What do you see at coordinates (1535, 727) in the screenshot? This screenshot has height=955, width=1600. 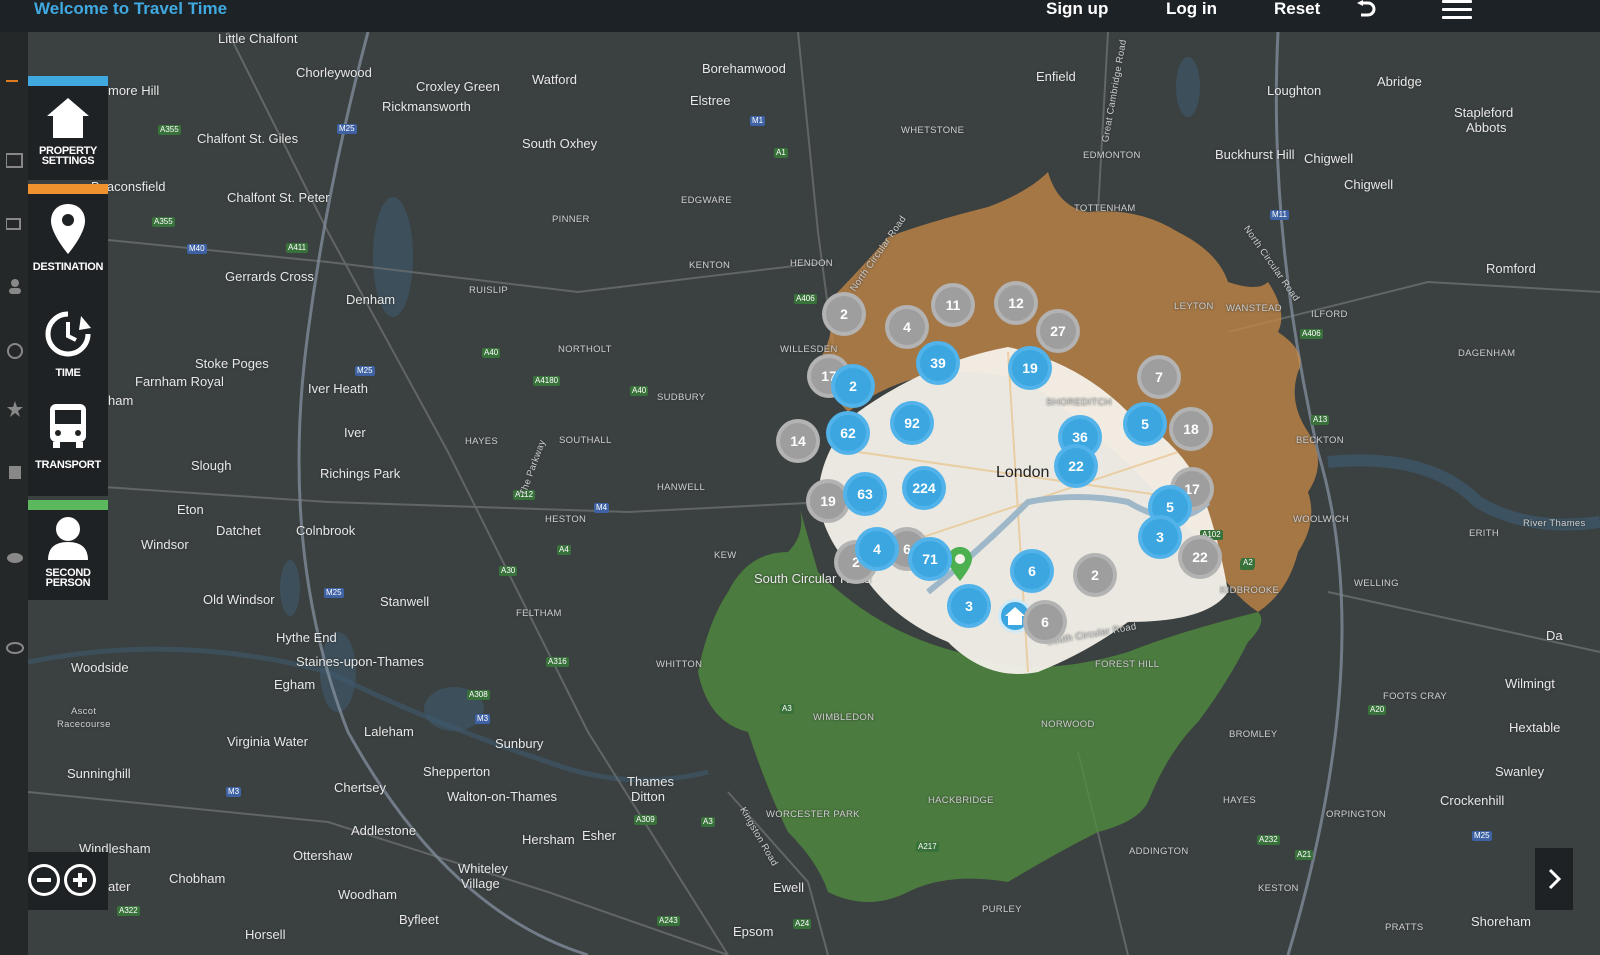 I see `place-label: Hextable` at bounding box center [1535, 727].